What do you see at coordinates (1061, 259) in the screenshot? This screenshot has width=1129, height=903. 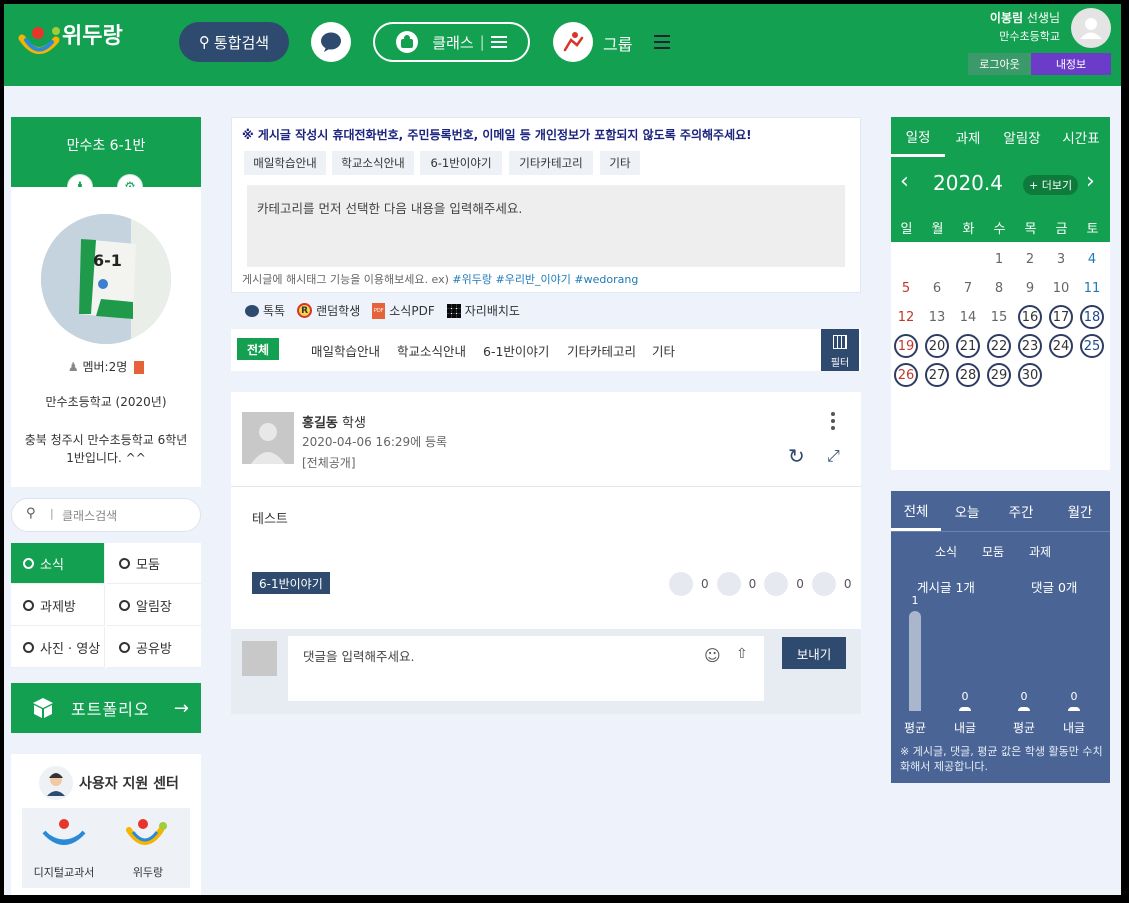 I see `calendar-day: 3` at bounding box center [1061, 259].